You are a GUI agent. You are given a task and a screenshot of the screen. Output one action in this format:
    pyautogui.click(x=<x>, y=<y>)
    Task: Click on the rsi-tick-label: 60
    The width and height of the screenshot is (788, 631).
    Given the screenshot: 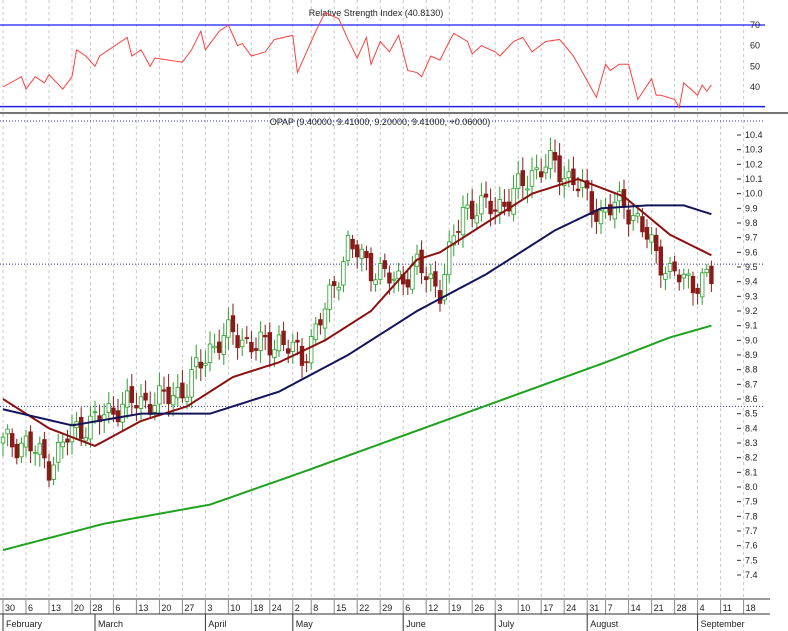 What is the action you would take?
    pyautogui.click(x=755, y=46)
    